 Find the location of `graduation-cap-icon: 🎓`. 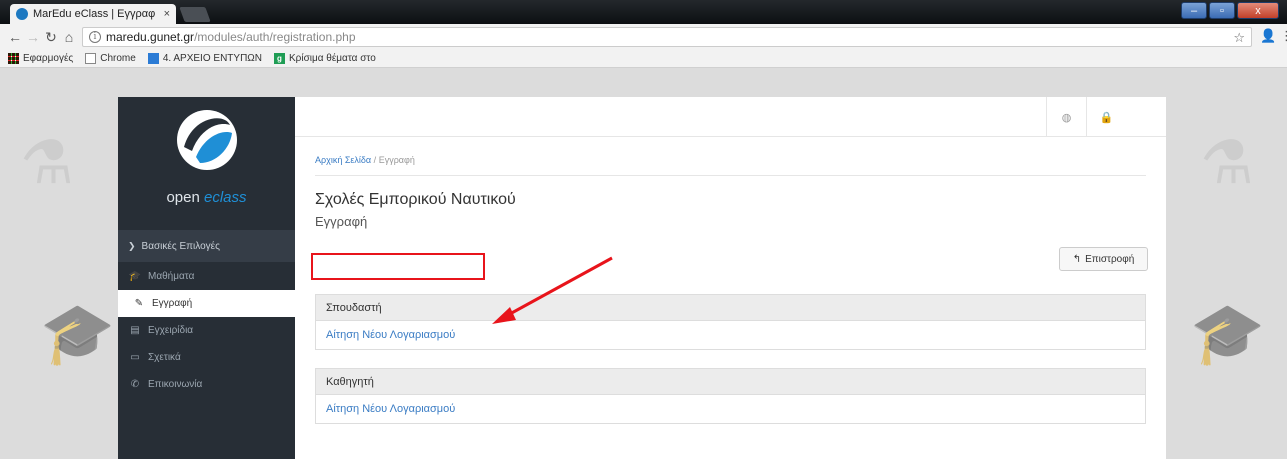

graduation-cap-icon: 🎓 is located at coordinates (135, 276).